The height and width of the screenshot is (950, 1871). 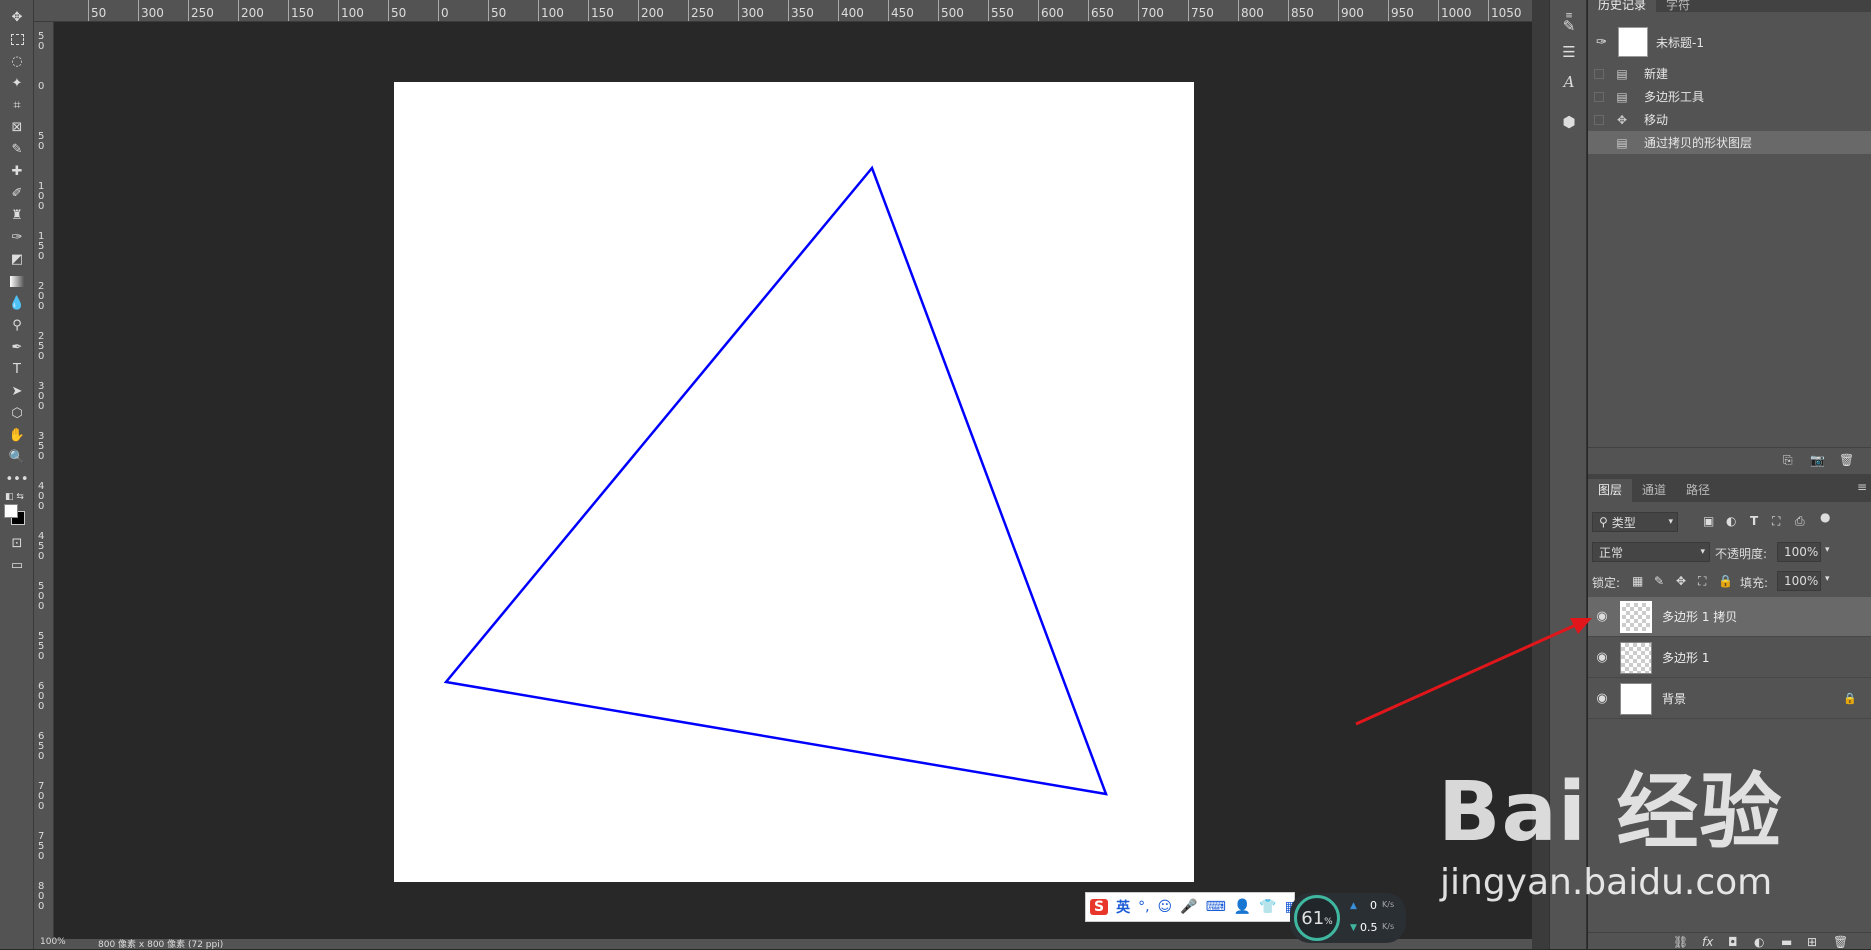 I want to click on user-icon: 👤, so click(x=1242, y=907).